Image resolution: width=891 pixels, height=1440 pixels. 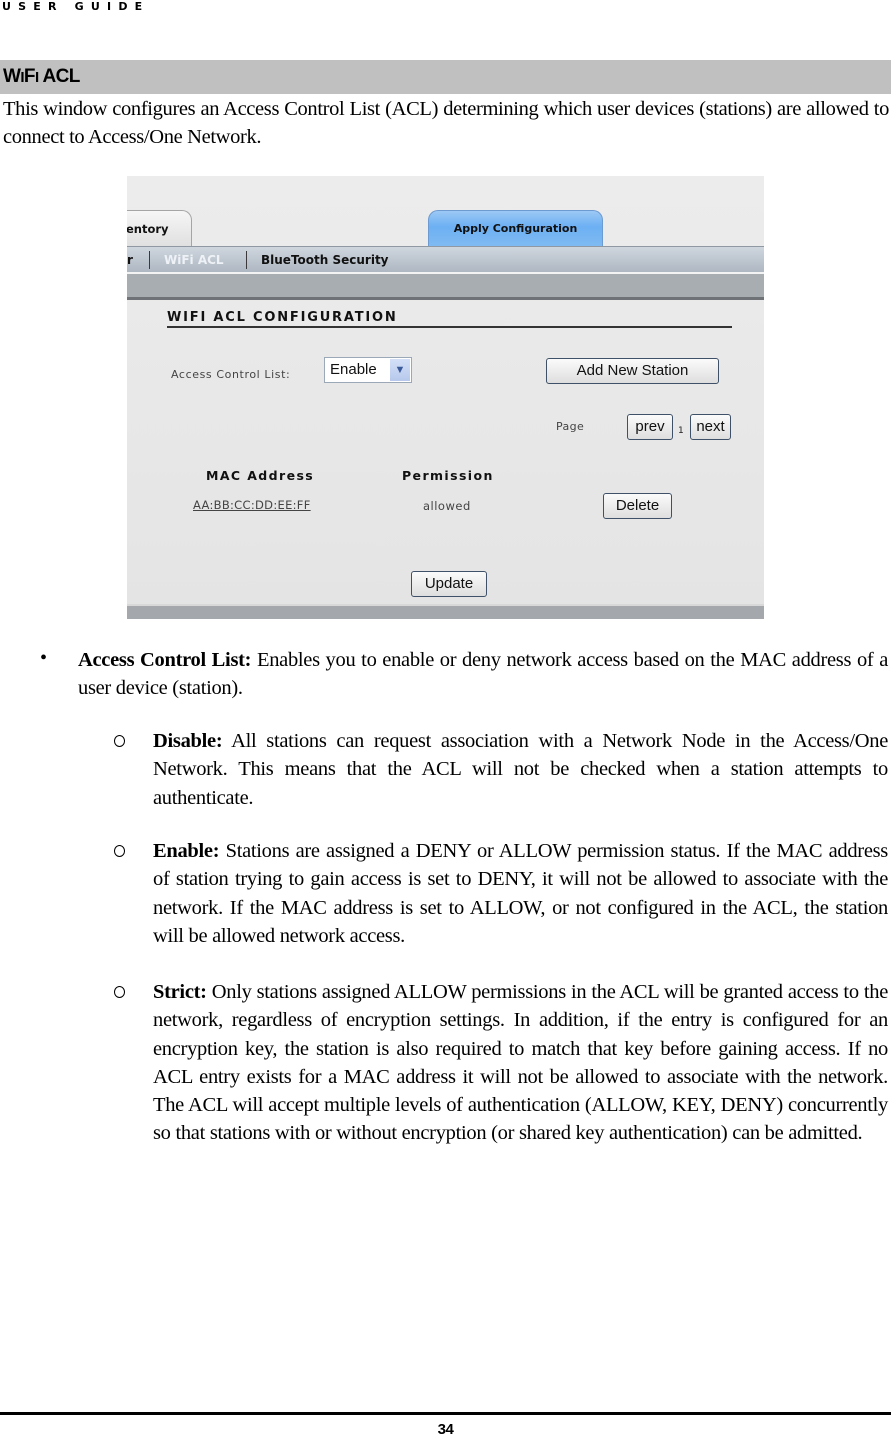 I want to click on chevron-down-icon: ▼, so click(x=400, y=370).